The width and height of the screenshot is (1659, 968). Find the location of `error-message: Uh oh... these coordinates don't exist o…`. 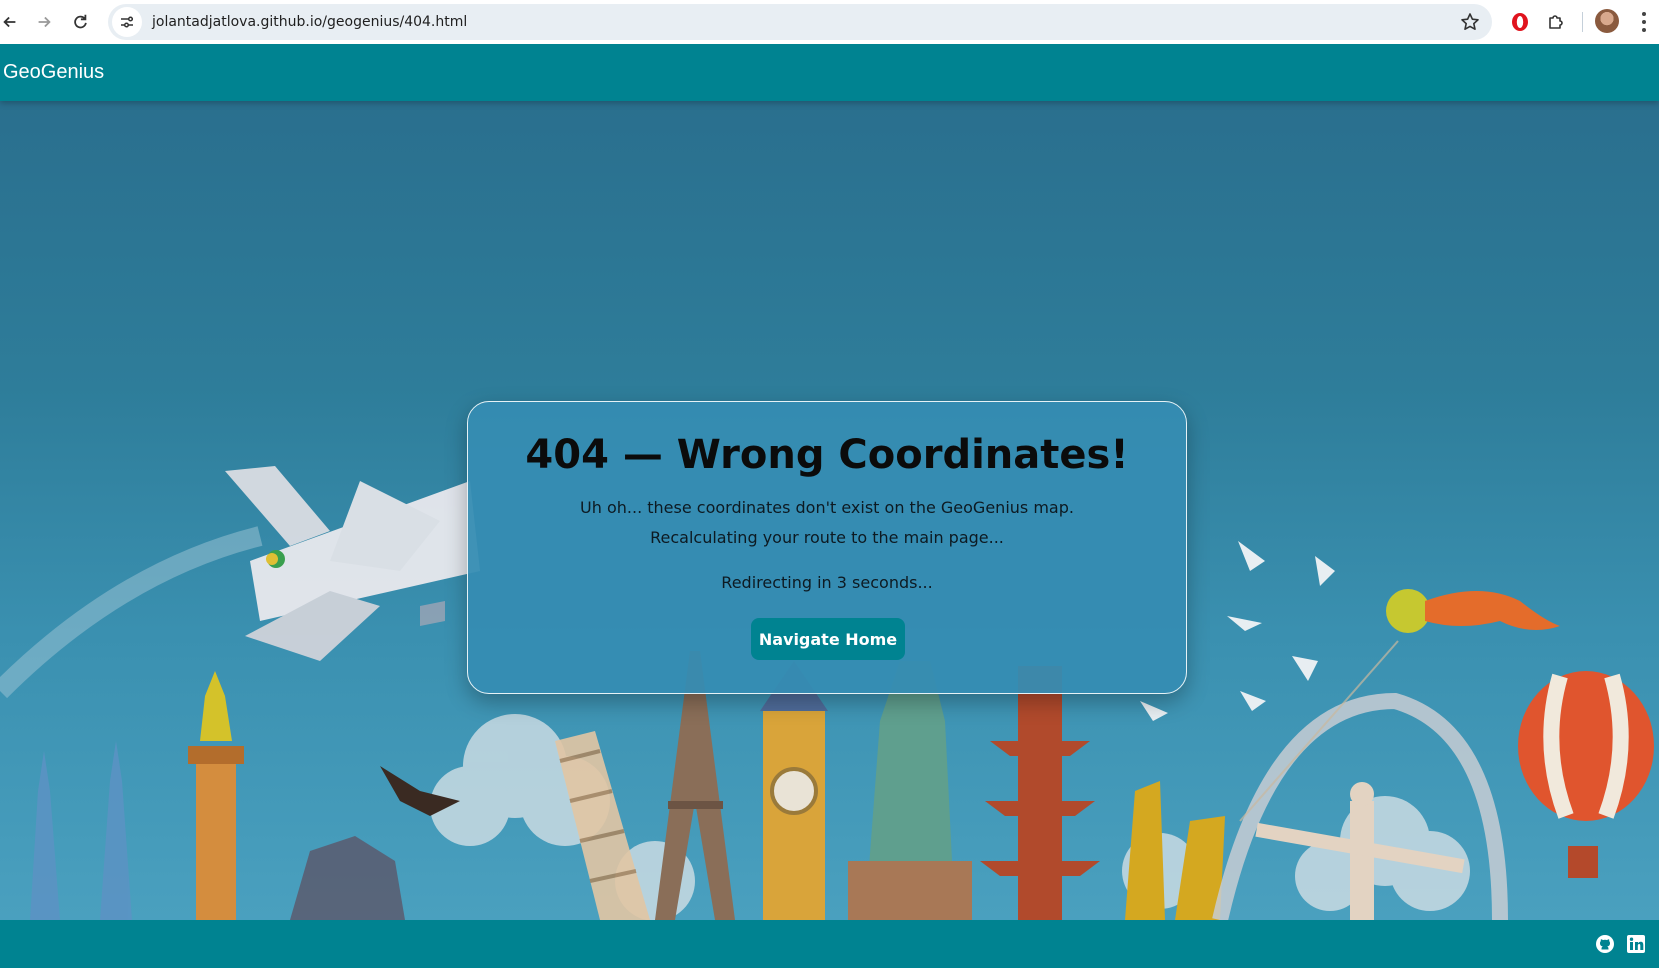

error-message: Uh oh... these coordinates don't exist o… is located at coordinates (827, 507).